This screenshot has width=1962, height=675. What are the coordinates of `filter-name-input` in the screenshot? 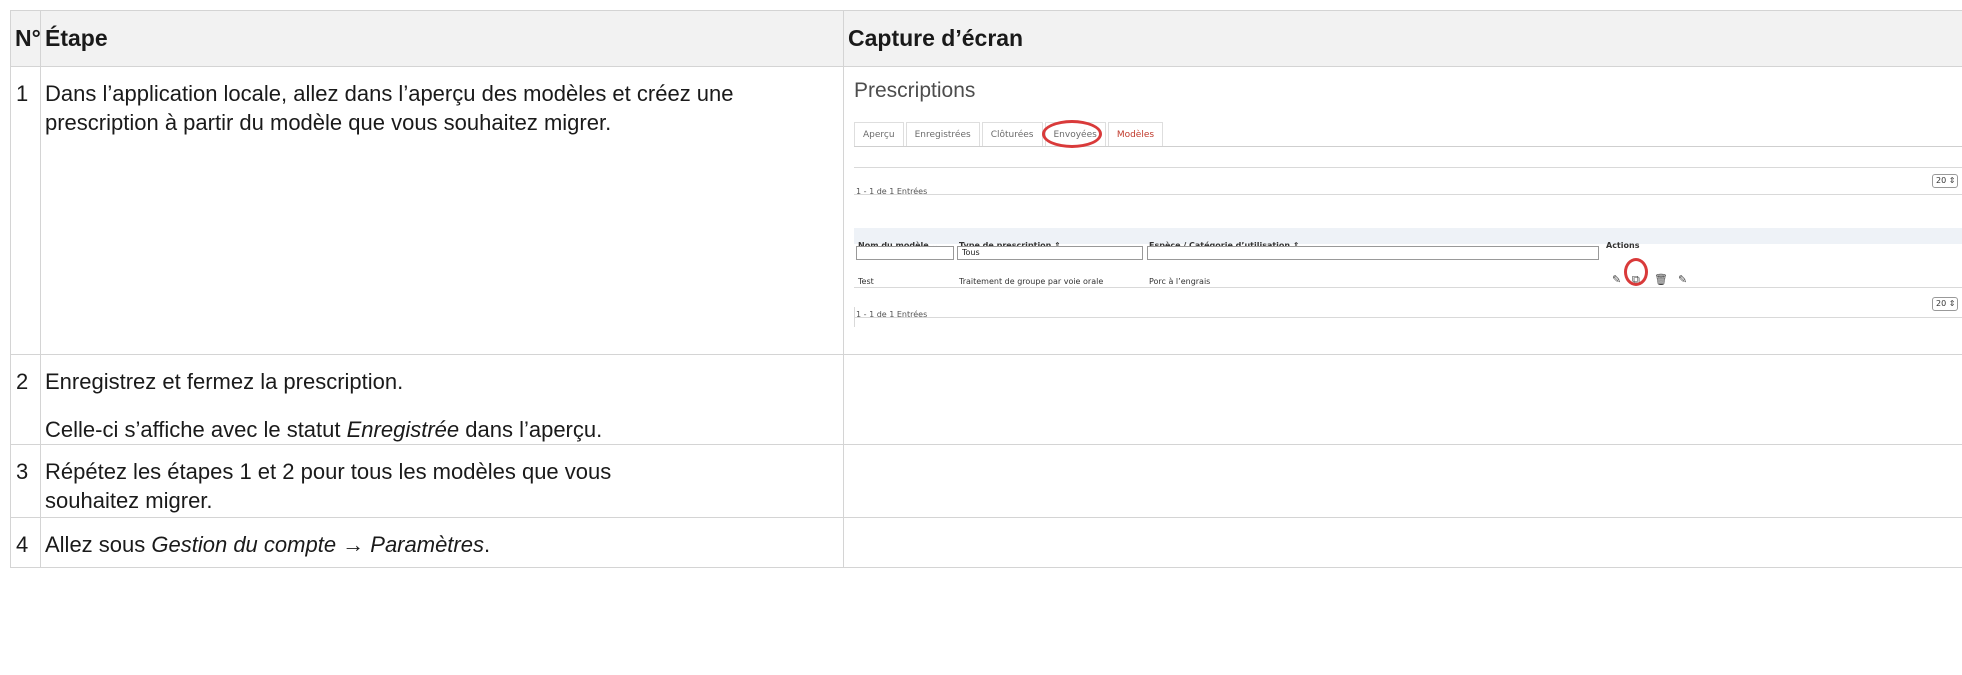 It's located at (905, 253).